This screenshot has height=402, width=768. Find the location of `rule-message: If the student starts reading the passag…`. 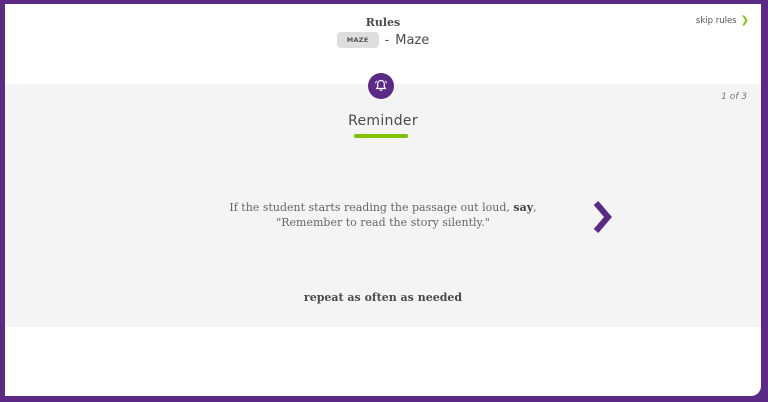

rule-message: If the student starts reading the passag… is located at coordinates (383, 215).